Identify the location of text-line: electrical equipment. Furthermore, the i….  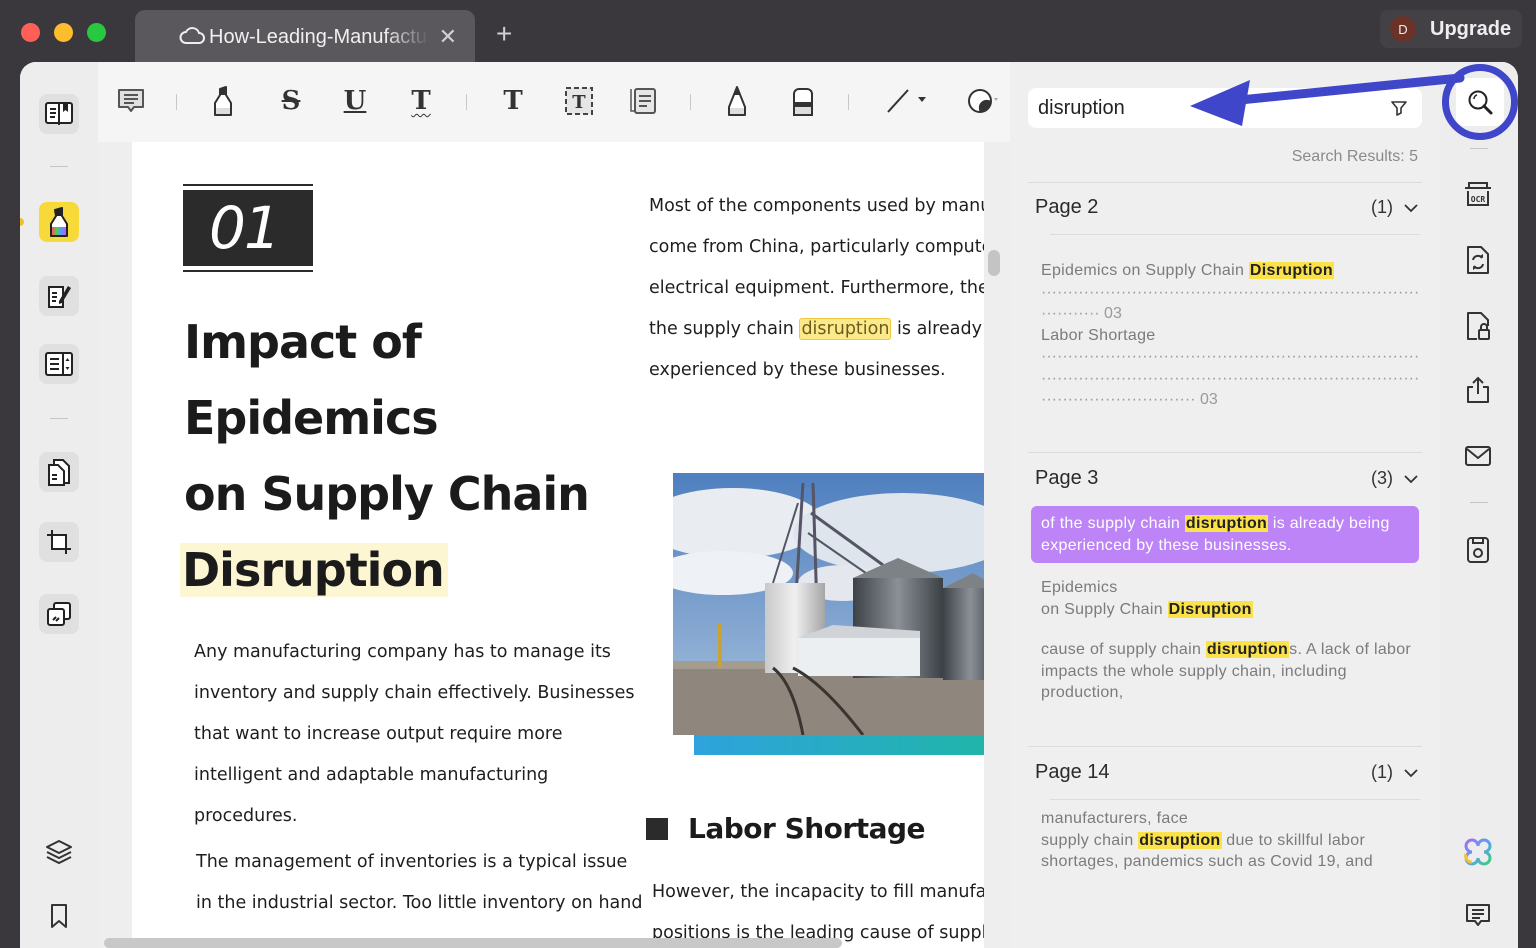
(816, 288).